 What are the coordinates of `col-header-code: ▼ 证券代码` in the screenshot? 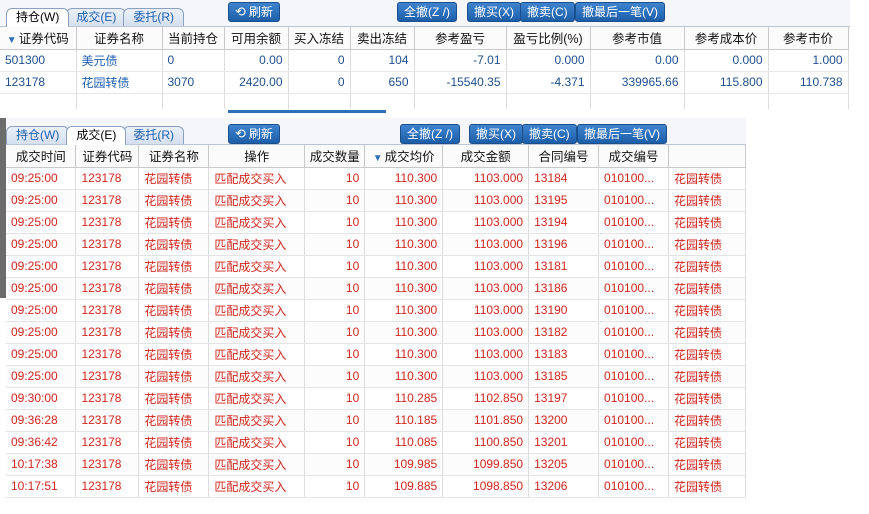 It's located at (38, 38).